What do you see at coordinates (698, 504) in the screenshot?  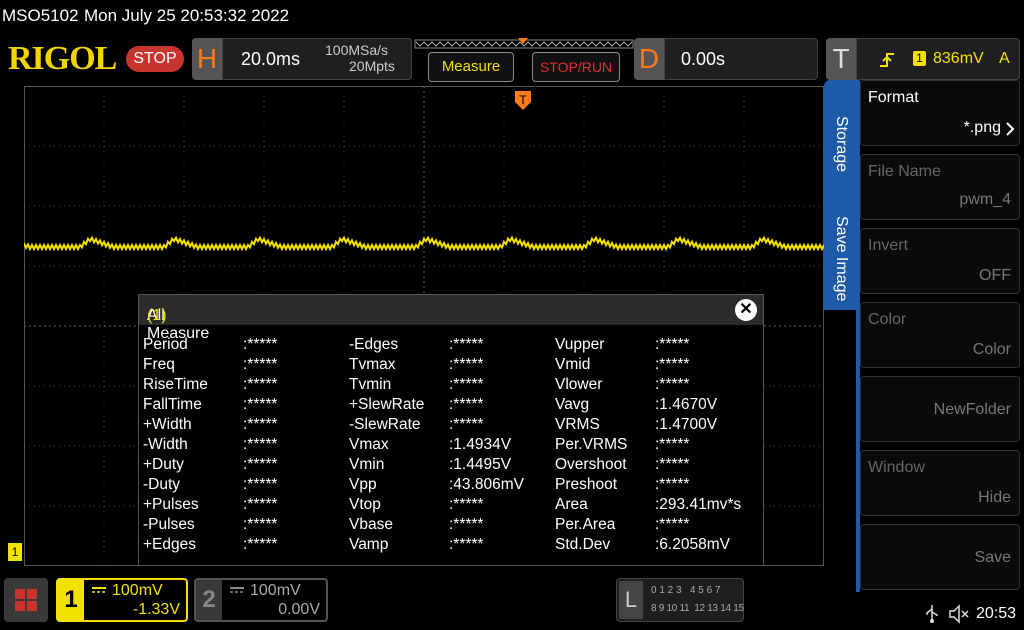 I see `measure-value: :293.41mv*s` at bounding box center [698, 504].